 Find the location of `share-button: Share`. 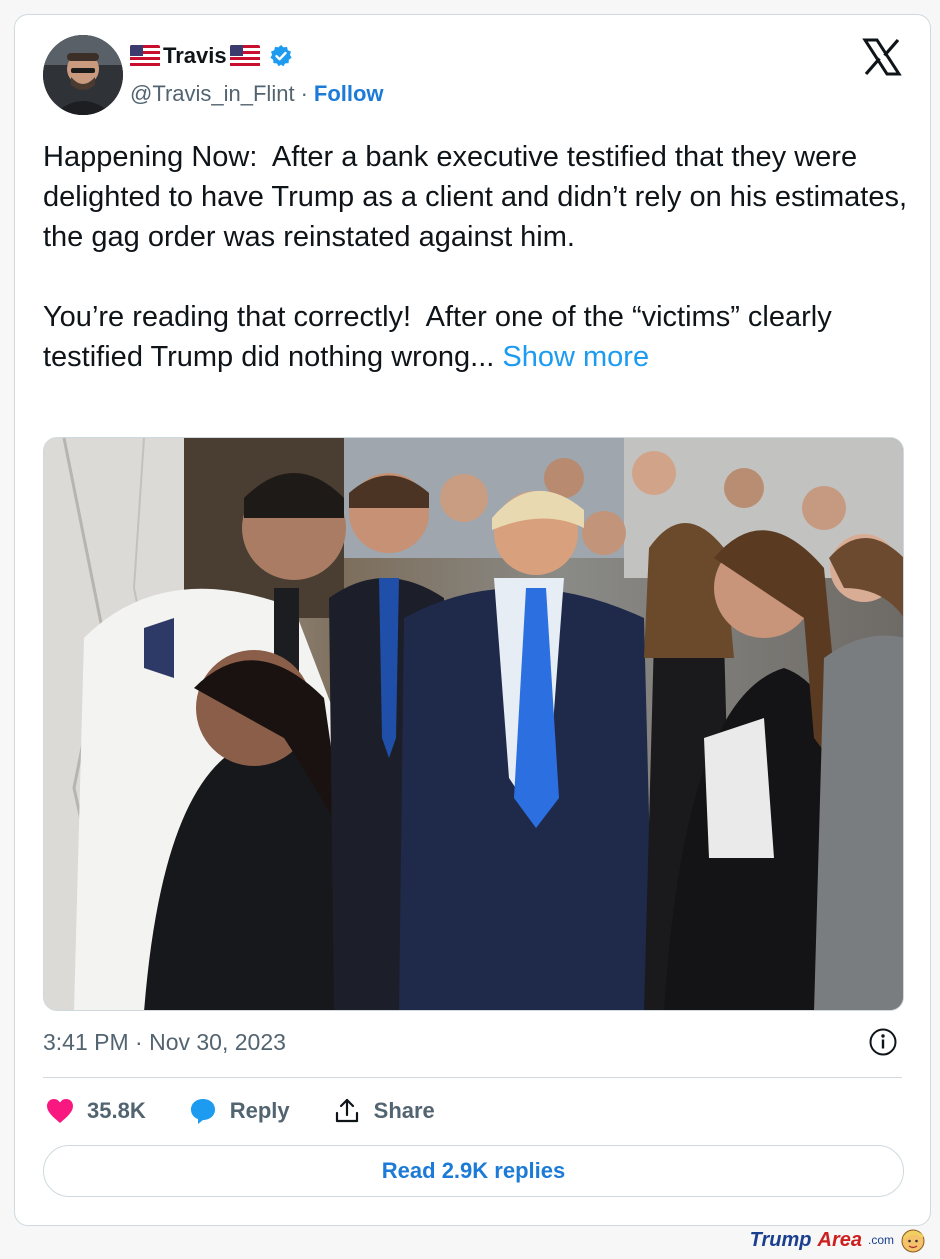

share-button: Share is located at coordinates (383, 1111).